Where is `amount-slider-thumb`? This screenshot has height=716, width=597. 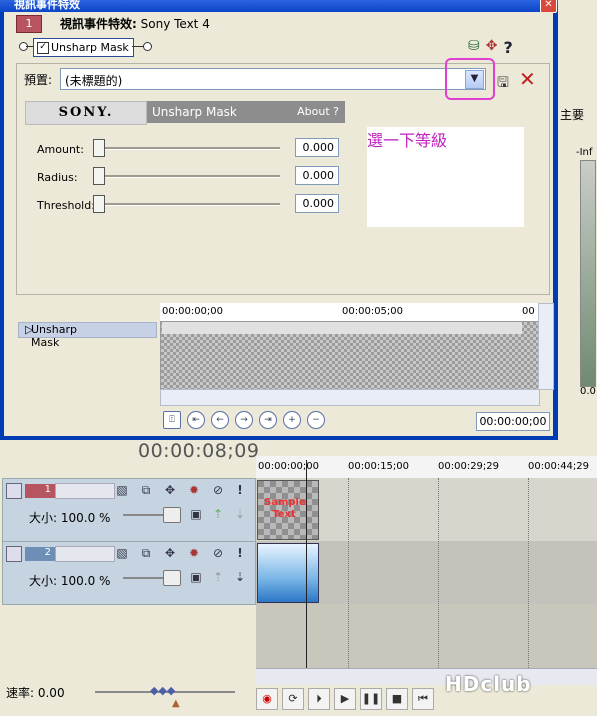 amount-slider-thumb is located at coordinates (99, 148).